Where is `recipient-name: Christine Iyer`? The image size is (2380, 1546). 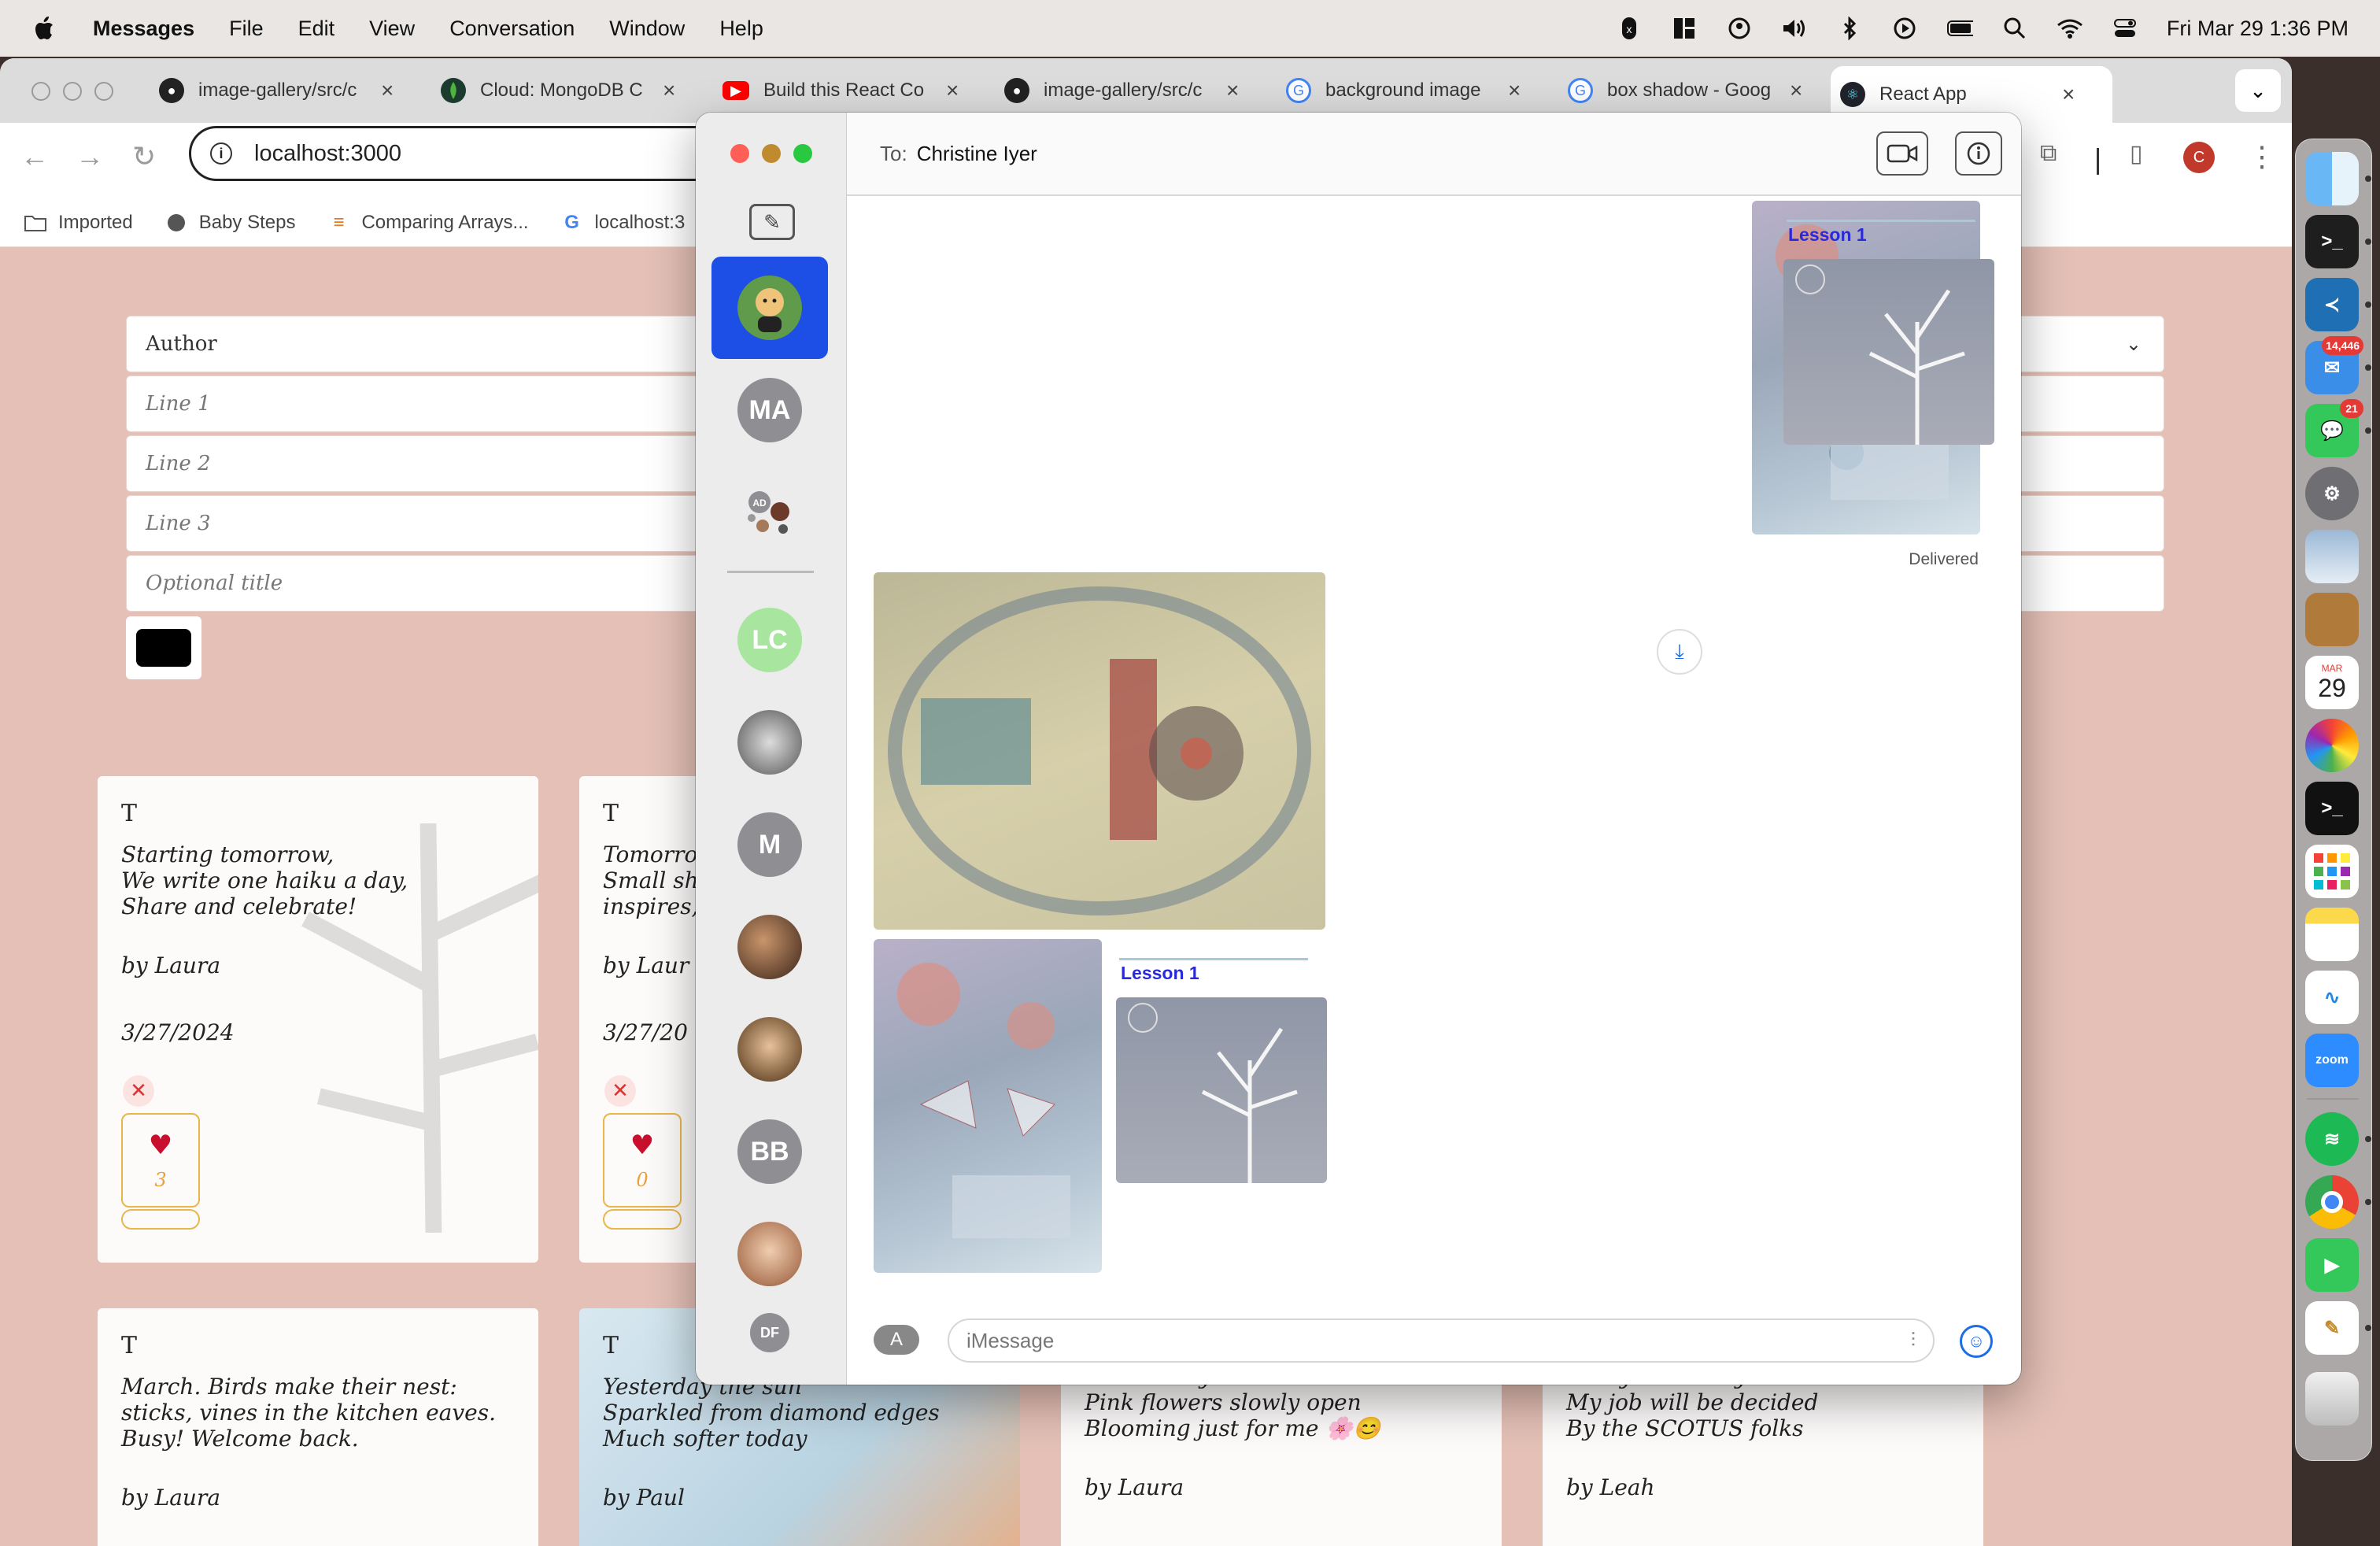 recipient-name: Christine Iyer is located at coordinates (977, 154).